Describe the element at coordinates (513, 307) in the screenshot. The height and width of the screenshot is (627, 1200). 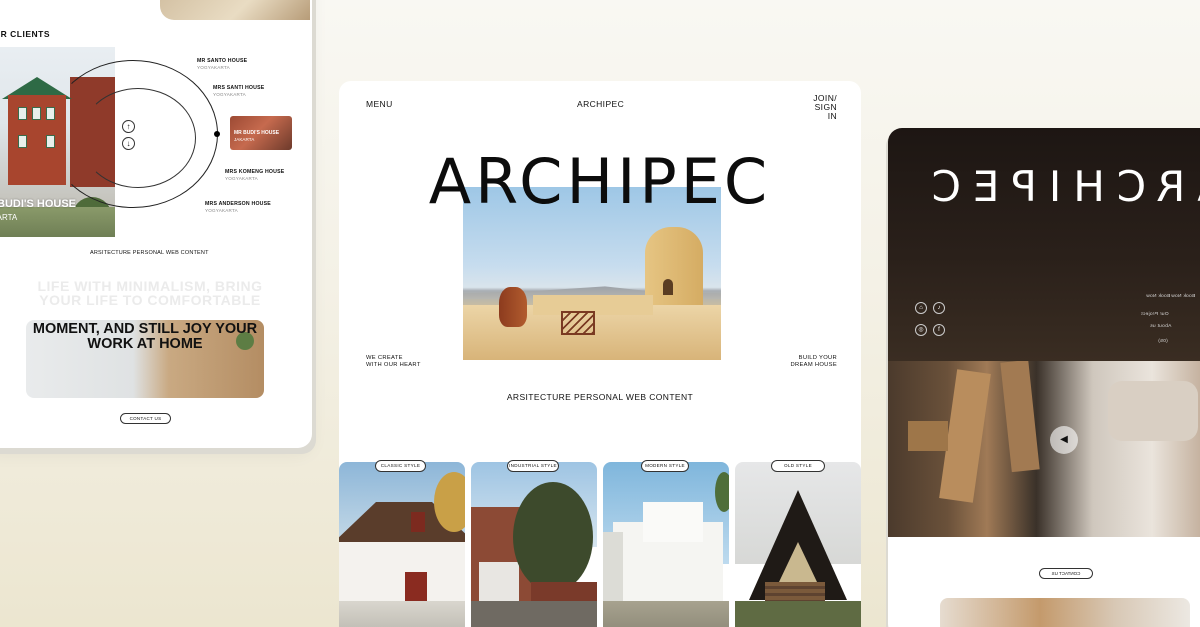
I see `clay-pot` at that location.